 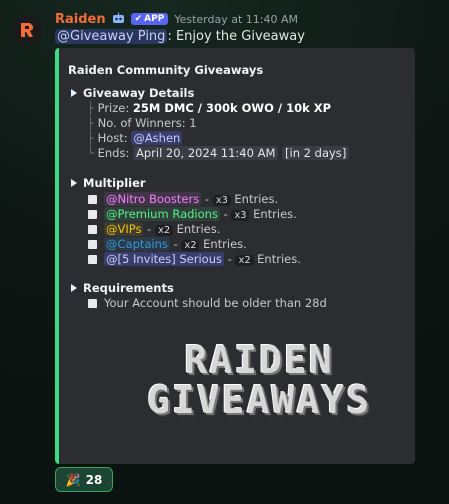 What do you see at coordinates (154, 19) in the screenshot?
I see `app-badge-label: APP` at bounding box center [154, 19].